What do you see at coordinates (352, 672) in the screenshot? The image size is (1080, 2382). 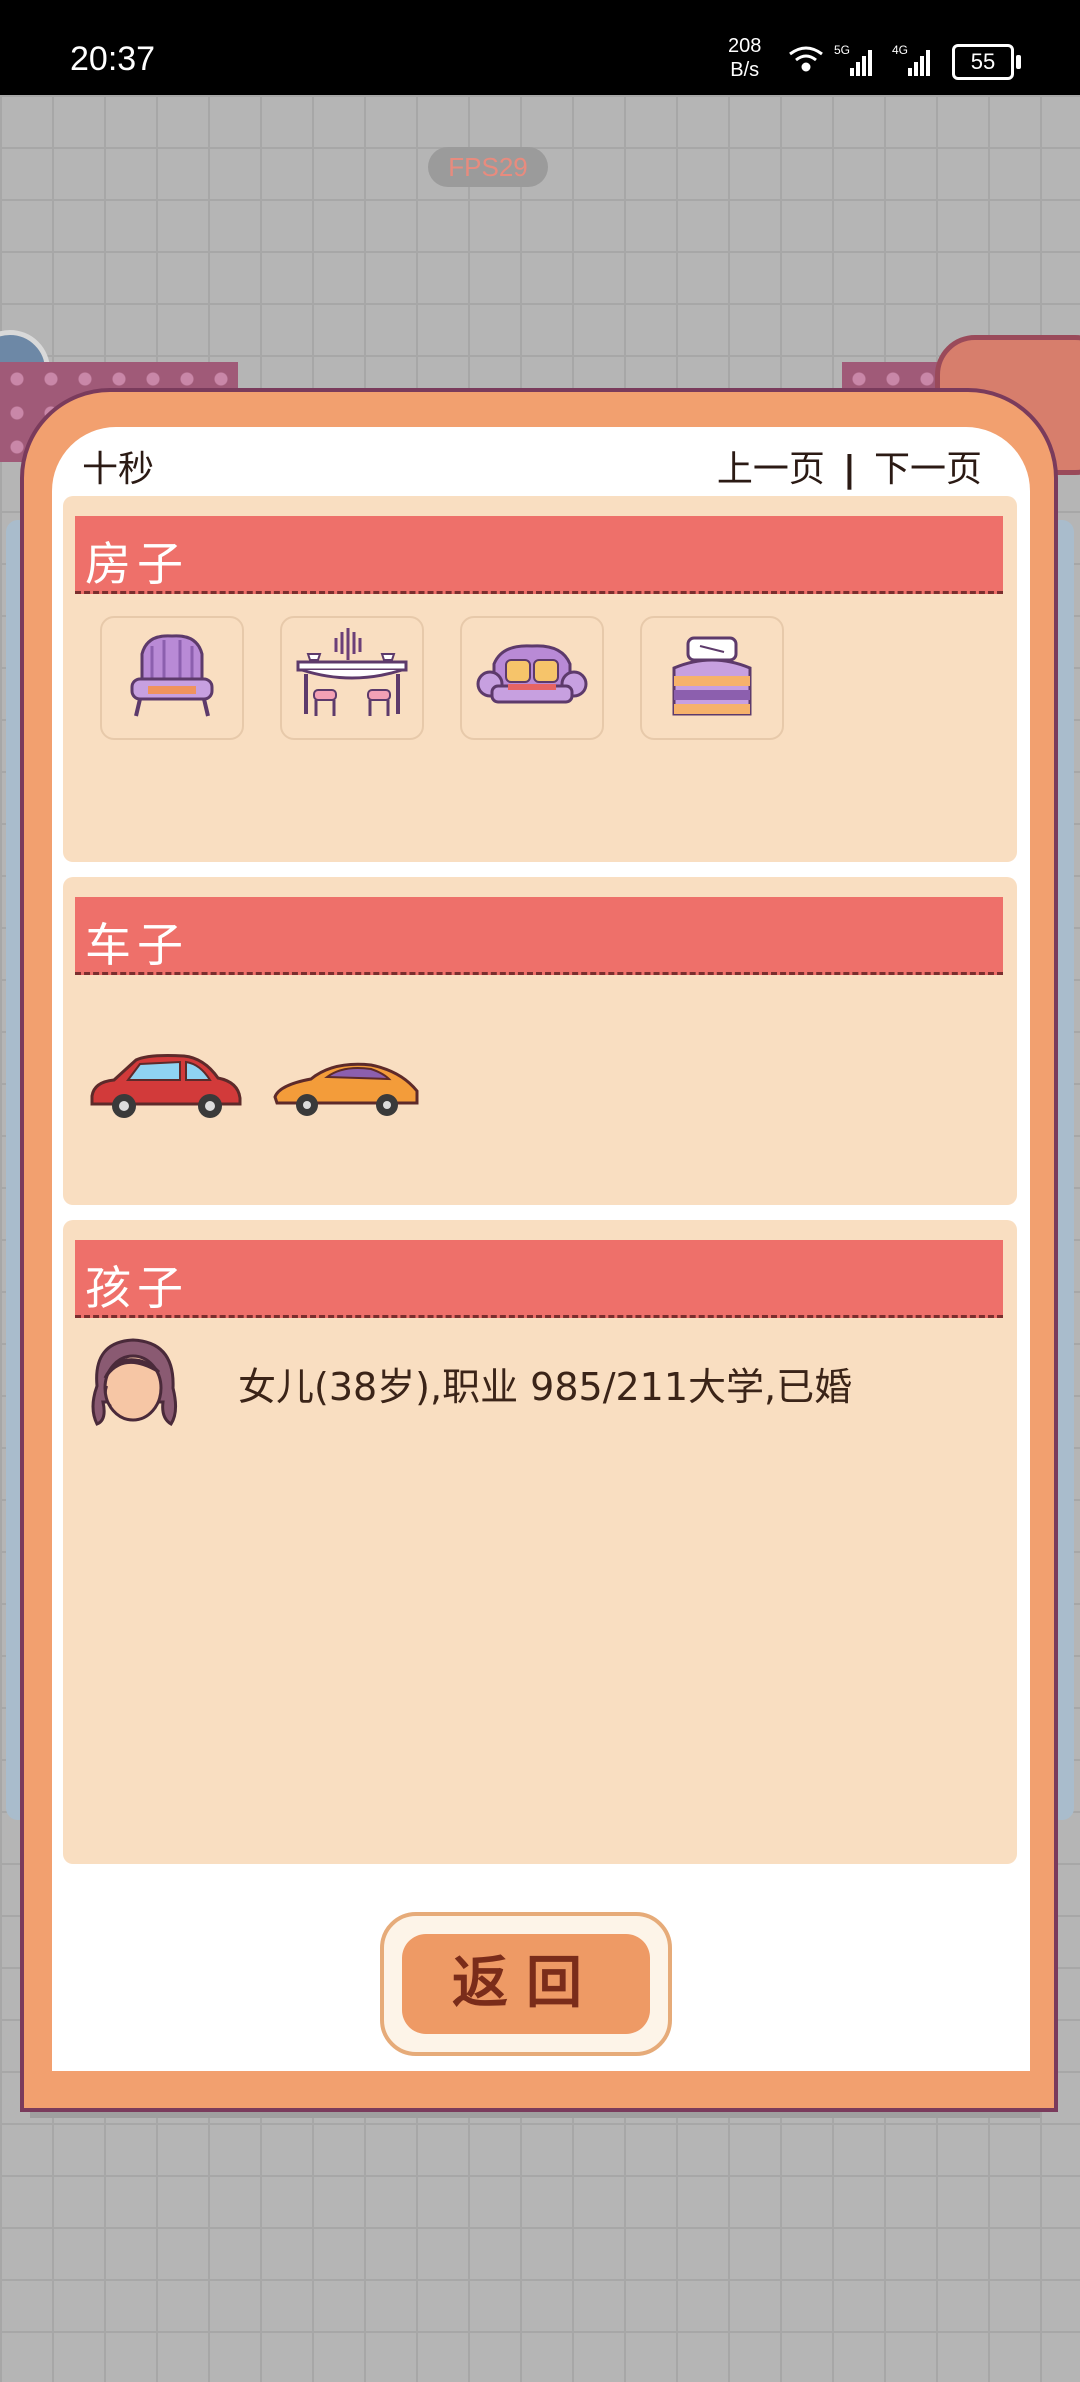 I see `dining-table-icon` at bounding box center [352, 672].